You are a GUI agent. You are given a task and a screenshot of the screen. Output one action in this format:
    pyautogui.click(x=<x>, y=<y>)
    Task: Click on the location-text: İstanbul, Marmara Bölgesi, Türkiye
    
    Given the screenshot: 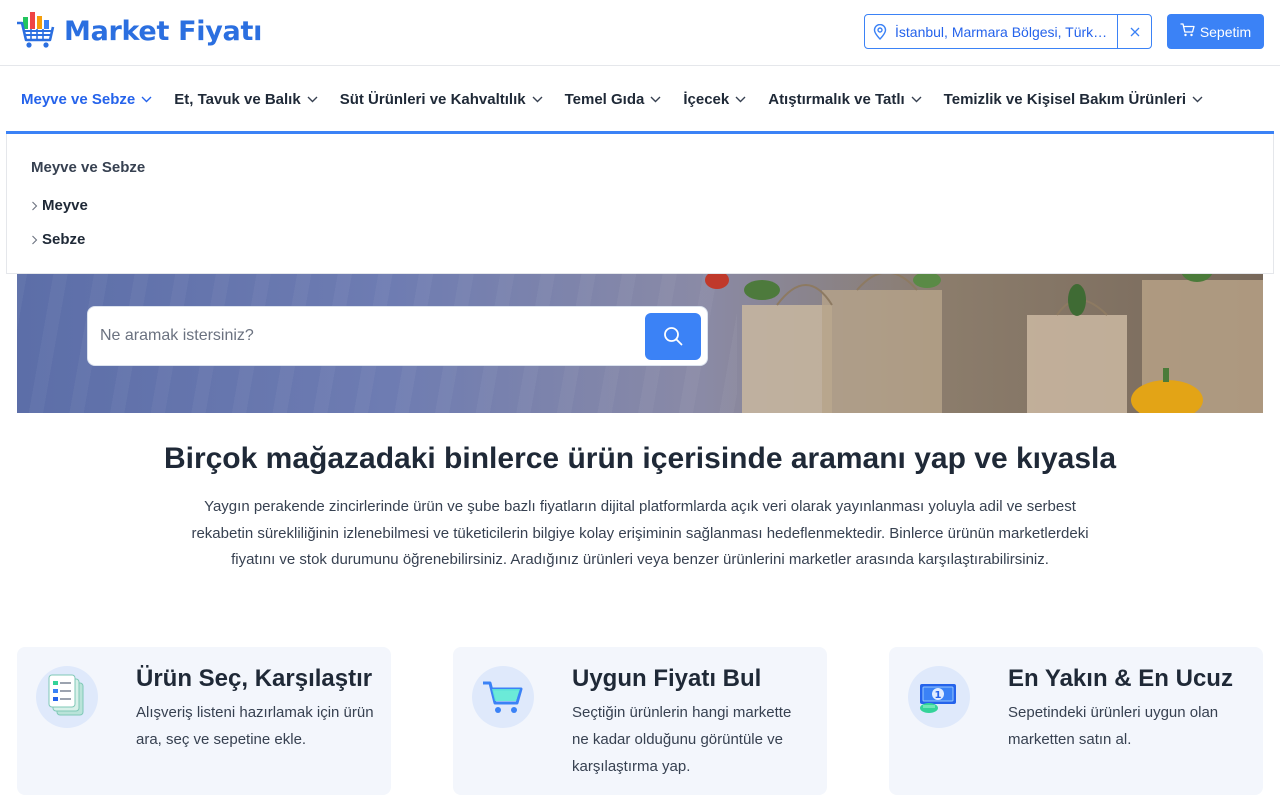 What is the action you would take?
    pyautogui.click(x=1003, y=31)
    